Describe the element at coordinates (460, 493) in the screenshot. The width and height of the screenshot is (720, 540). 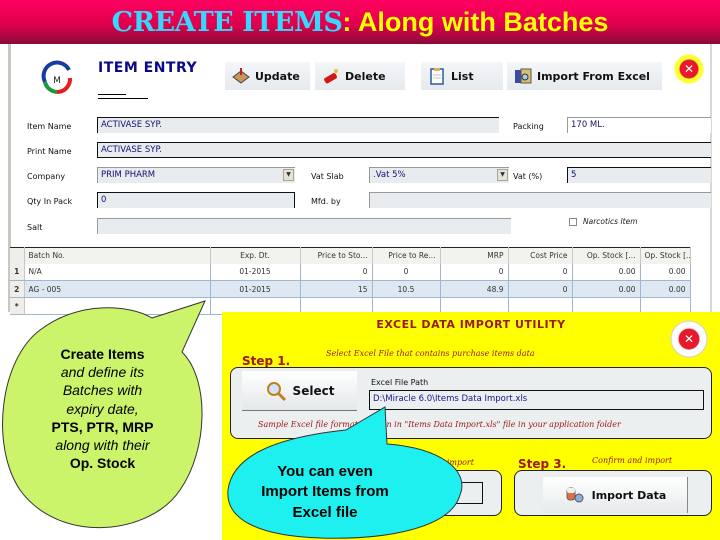
I see `step2-input` at that location.